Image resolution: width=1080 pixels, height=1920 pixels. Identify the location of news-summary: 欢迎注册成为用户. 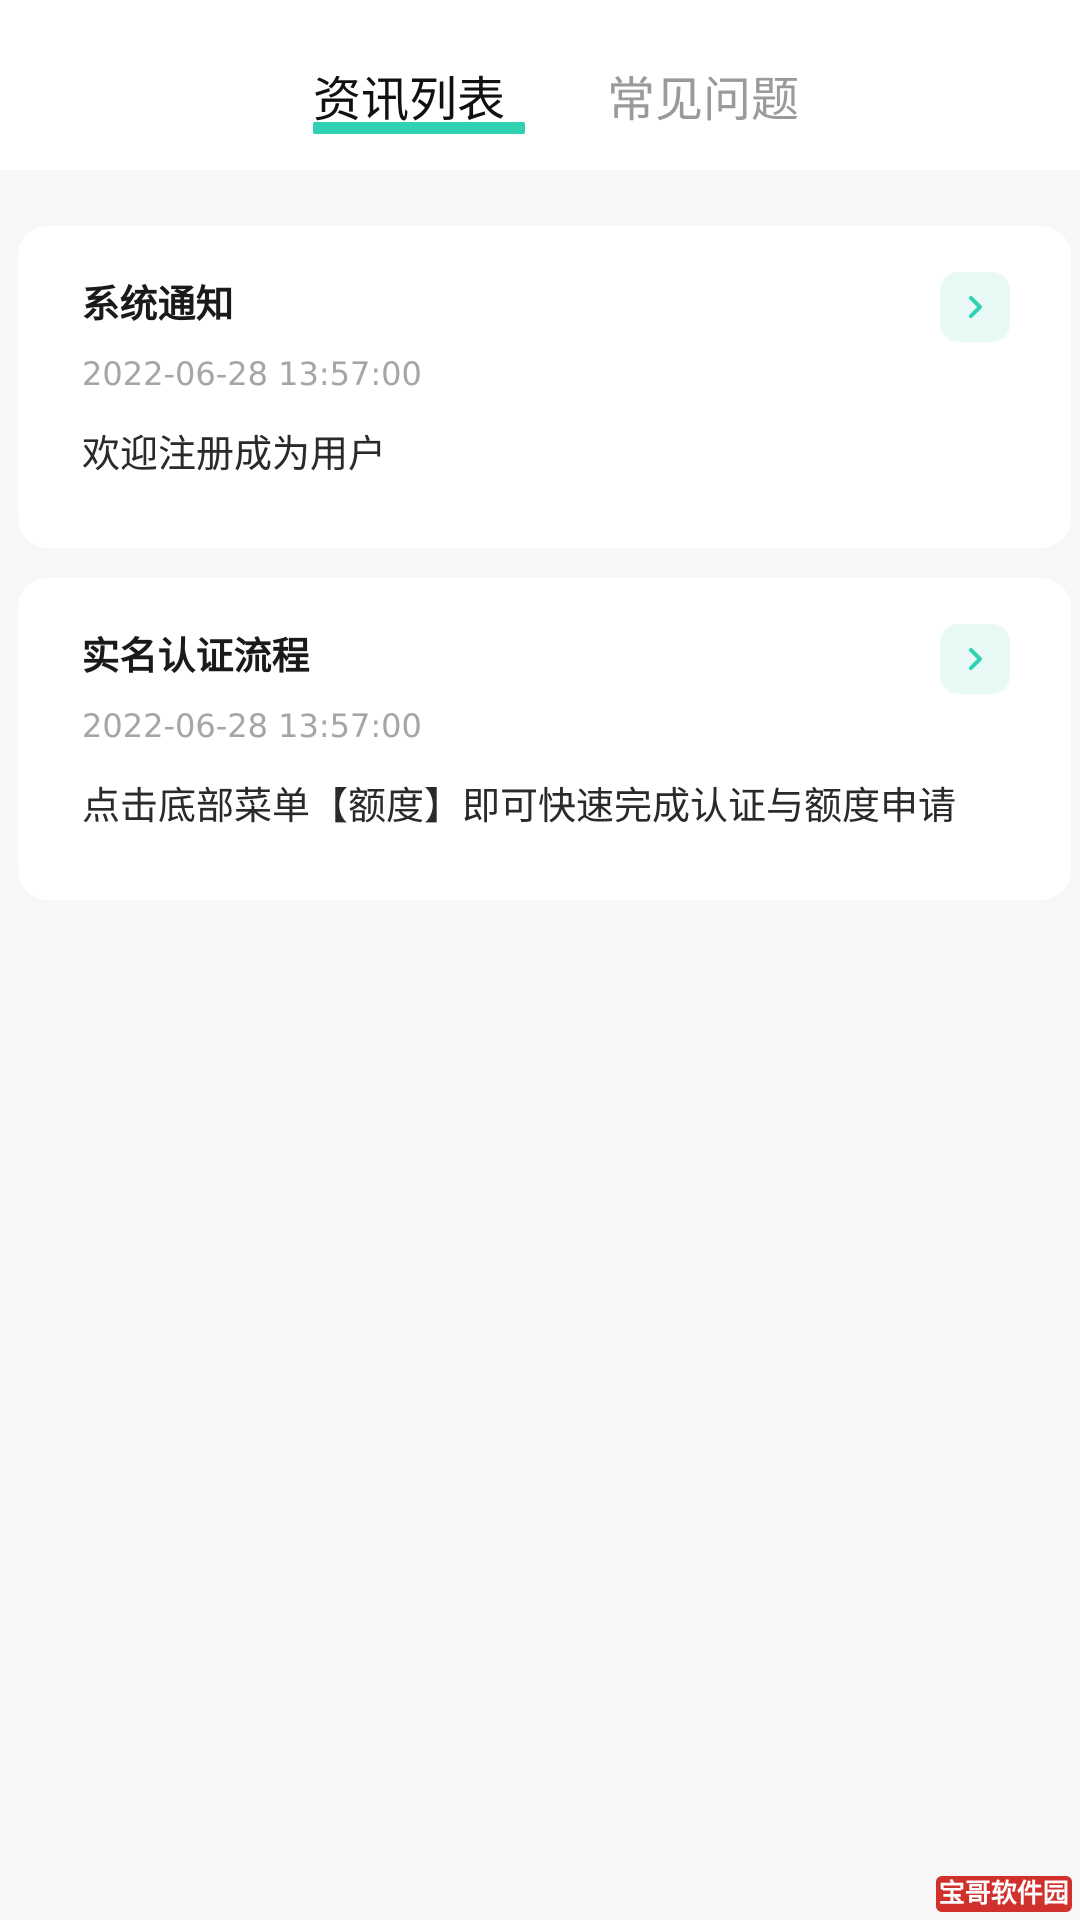
(234, 454).